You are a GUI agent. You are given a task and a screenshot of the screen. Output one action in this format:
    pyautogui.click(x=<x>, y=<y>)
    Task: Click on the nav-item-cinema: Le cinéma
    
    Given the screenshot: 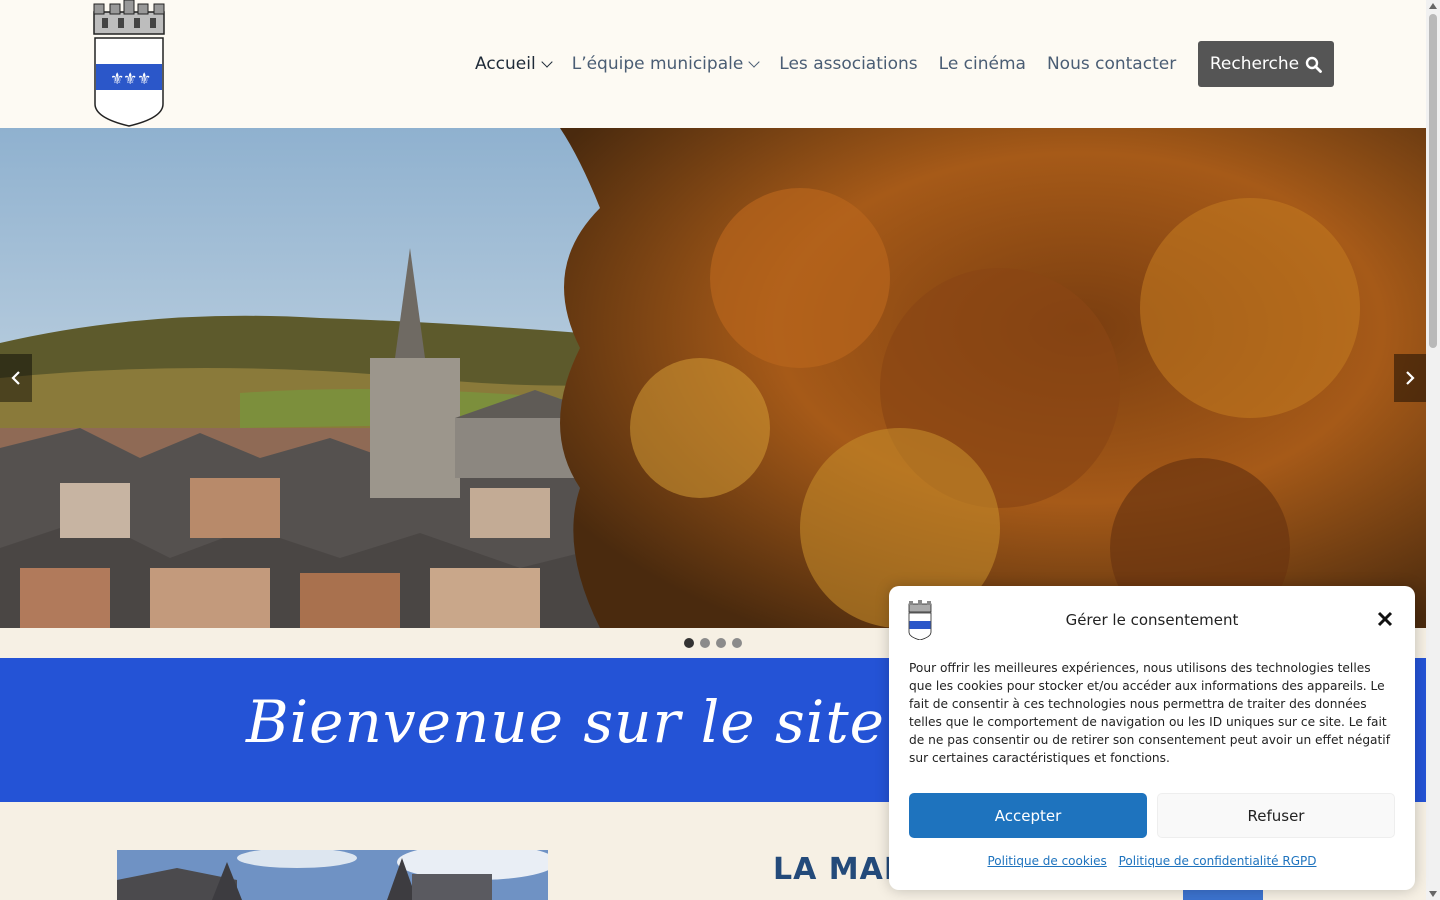 What is the action you would take?
    pyautogui.click(x=982, y=64)
    